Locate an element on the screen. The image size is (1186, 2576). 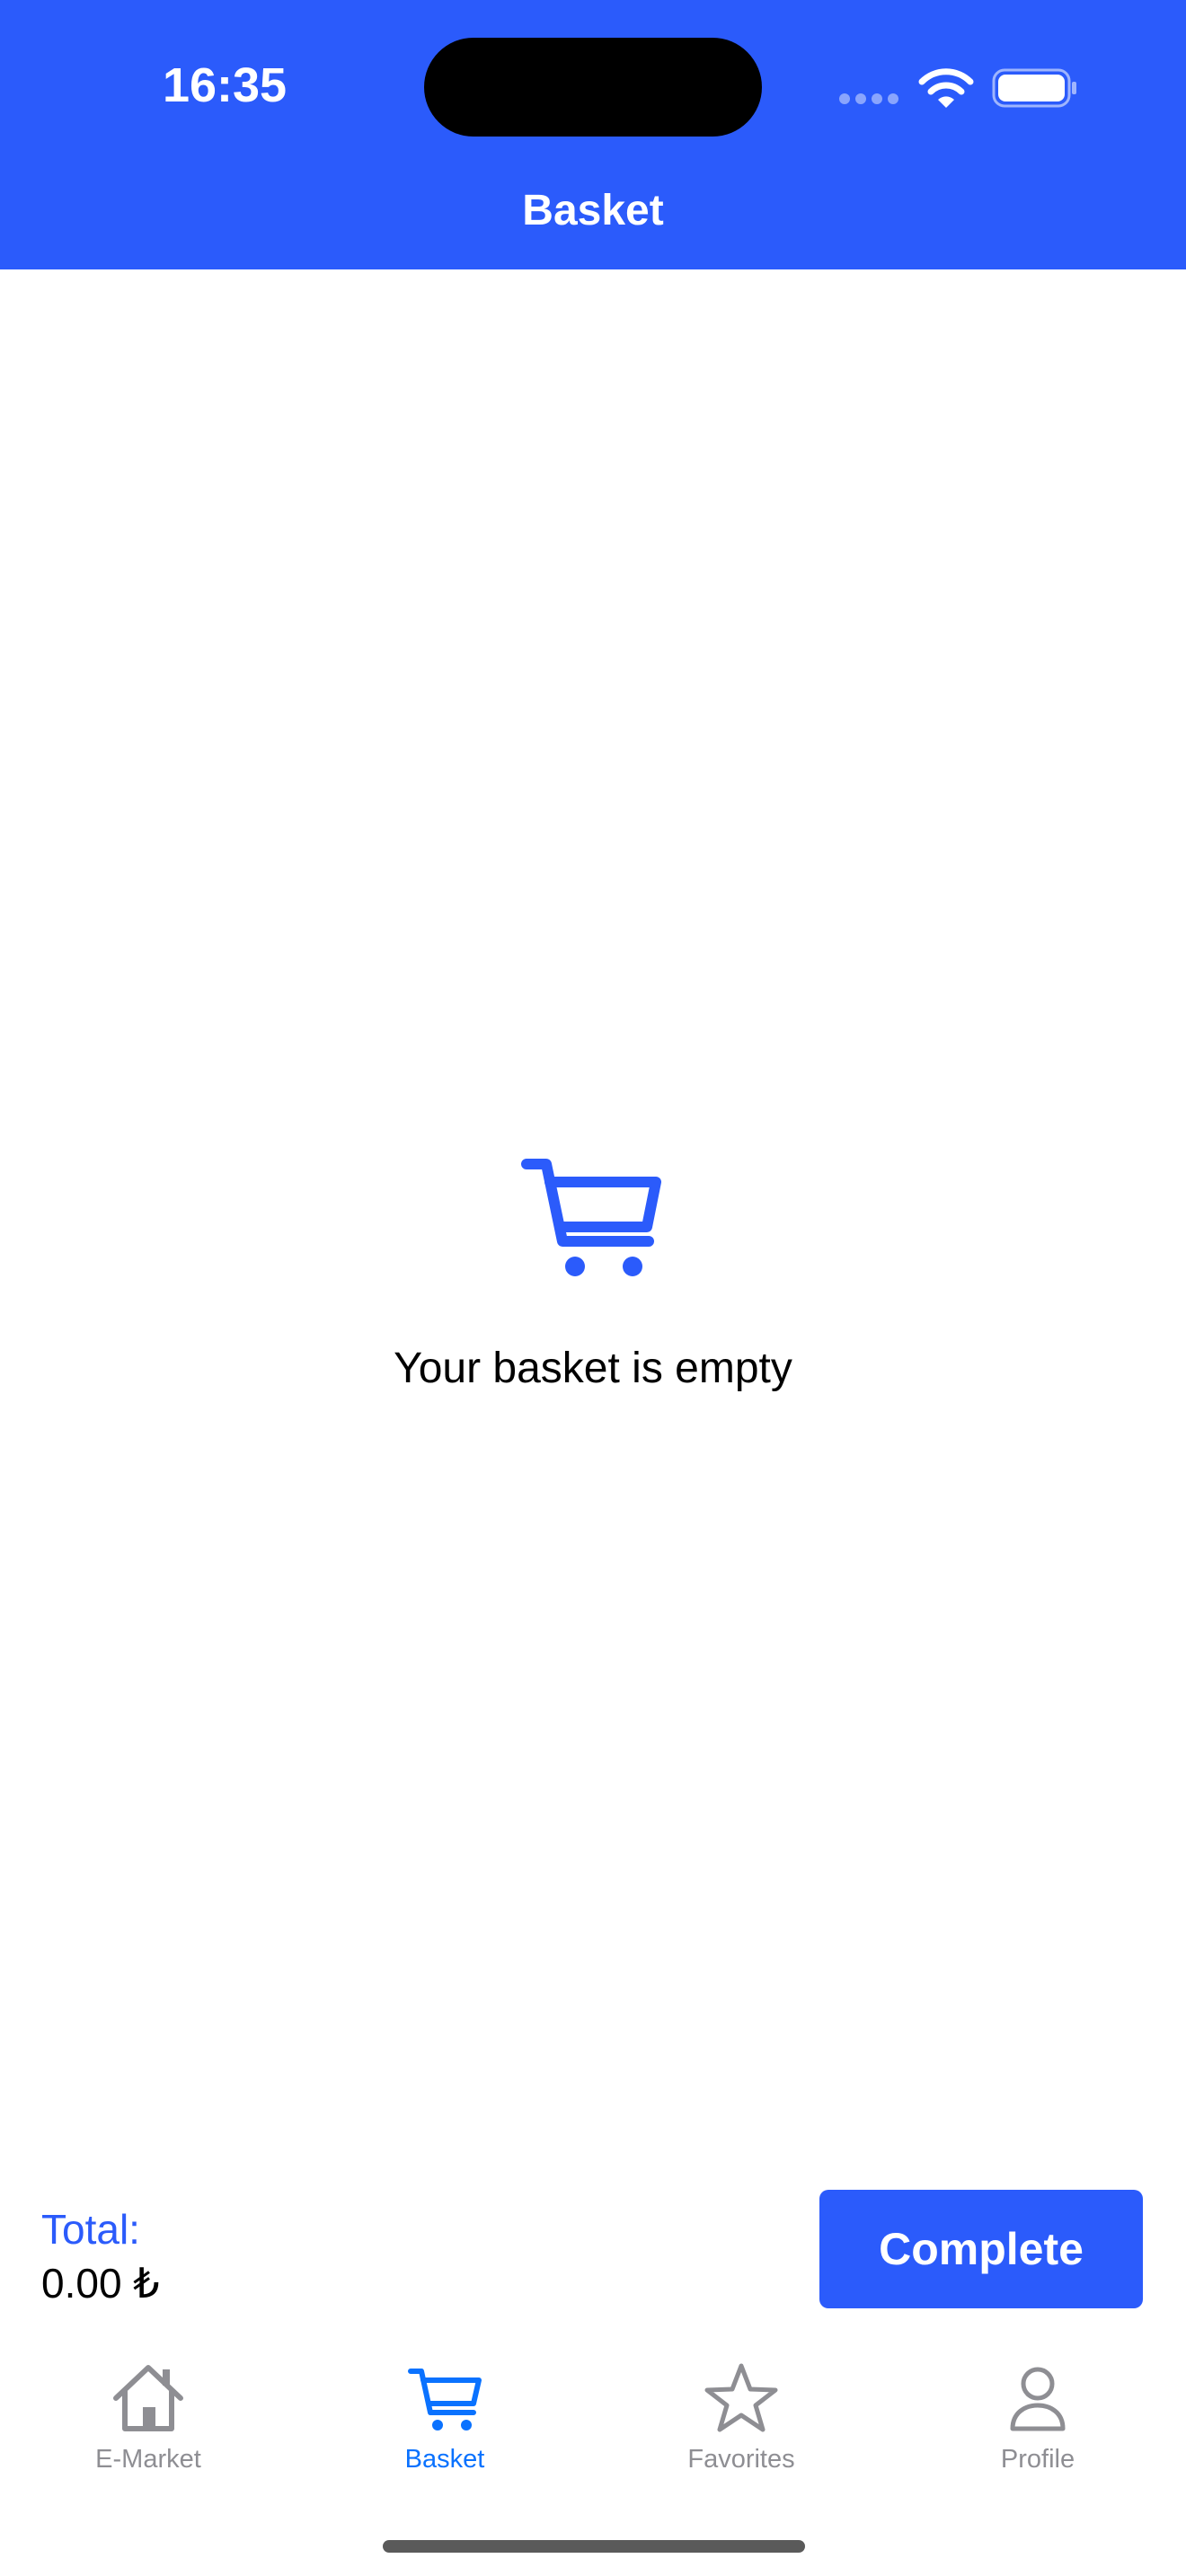
tab-bar: E-Market Basket Favorites Profile is located at coordinates (593, 2411).